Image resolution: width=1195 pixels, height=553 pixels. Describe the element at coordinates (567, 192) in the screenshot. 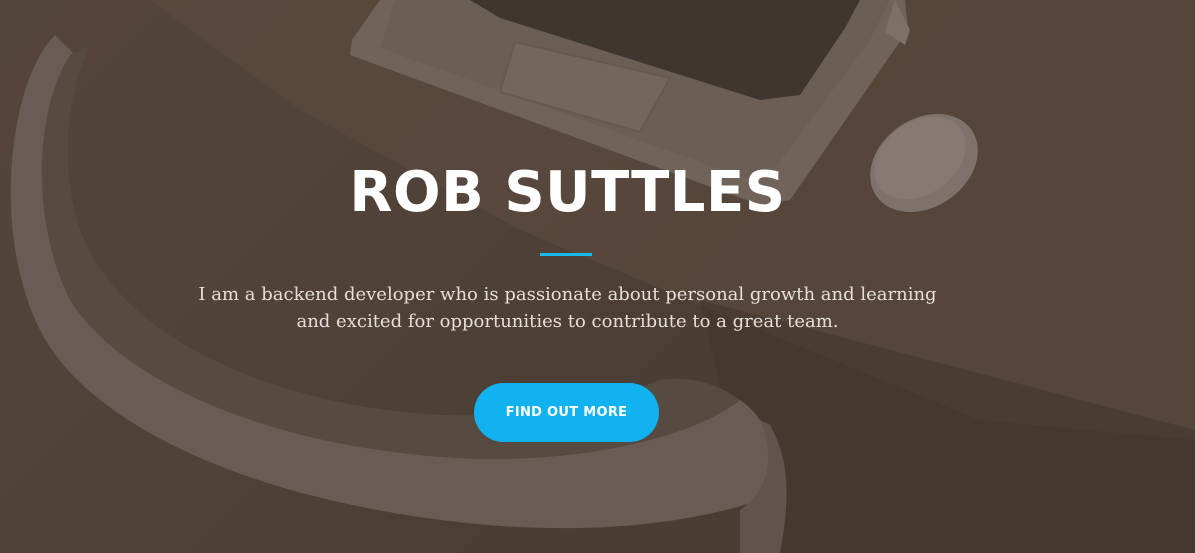

I see `hero-title: ROB SUTTLES` at that location.